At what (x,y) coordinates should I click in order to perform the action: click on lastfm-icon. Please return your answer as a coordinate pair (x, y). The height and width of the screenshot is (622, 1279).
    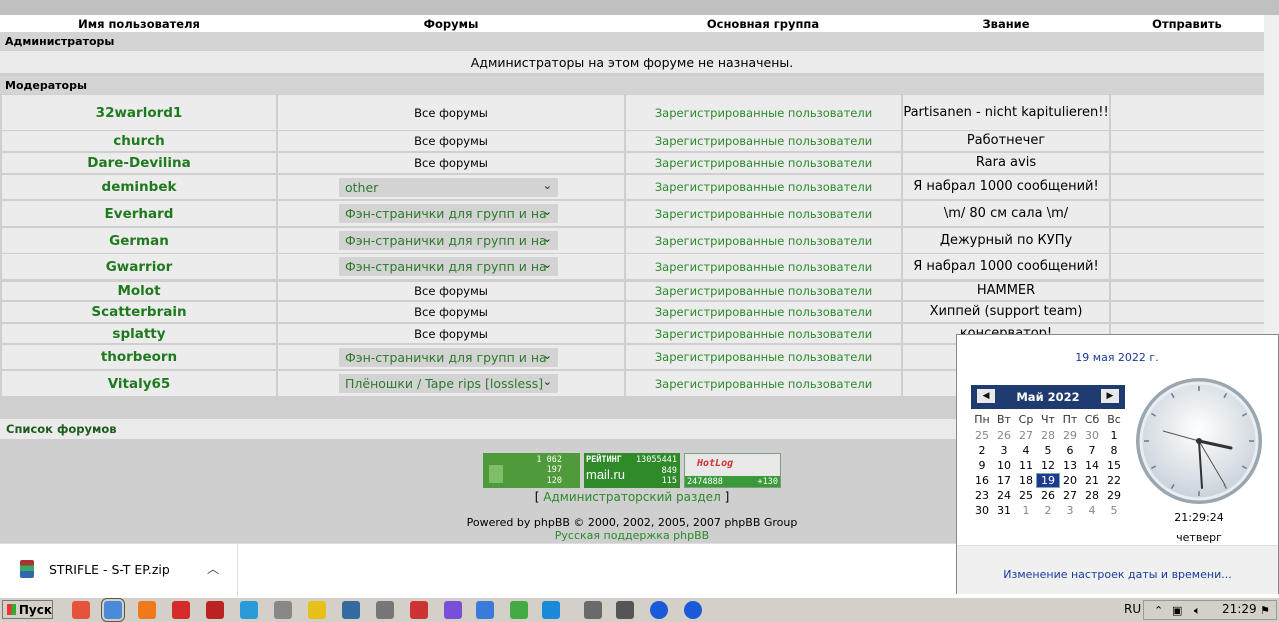
    Looking at the image, I should click on (419, 610).